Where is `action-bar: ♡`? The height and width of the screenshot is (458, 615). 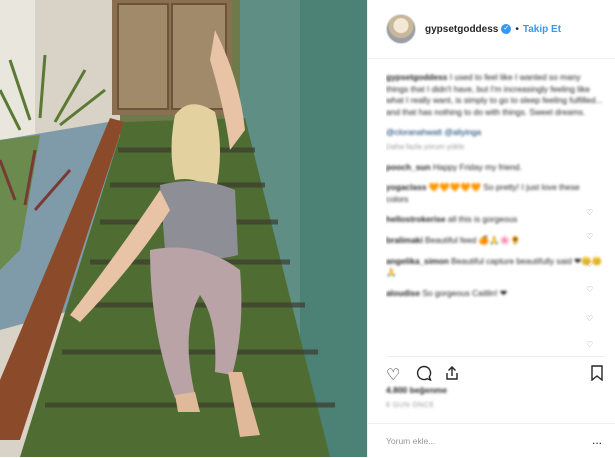 action-bar: ♡ is located at coordinates (496, 370).